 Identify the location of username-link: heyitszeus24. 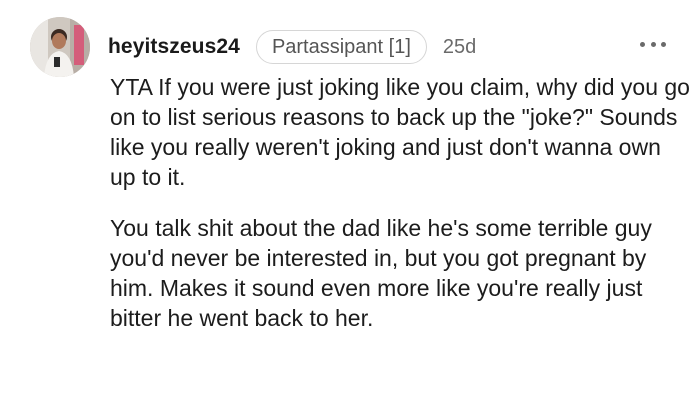
(174, 47).